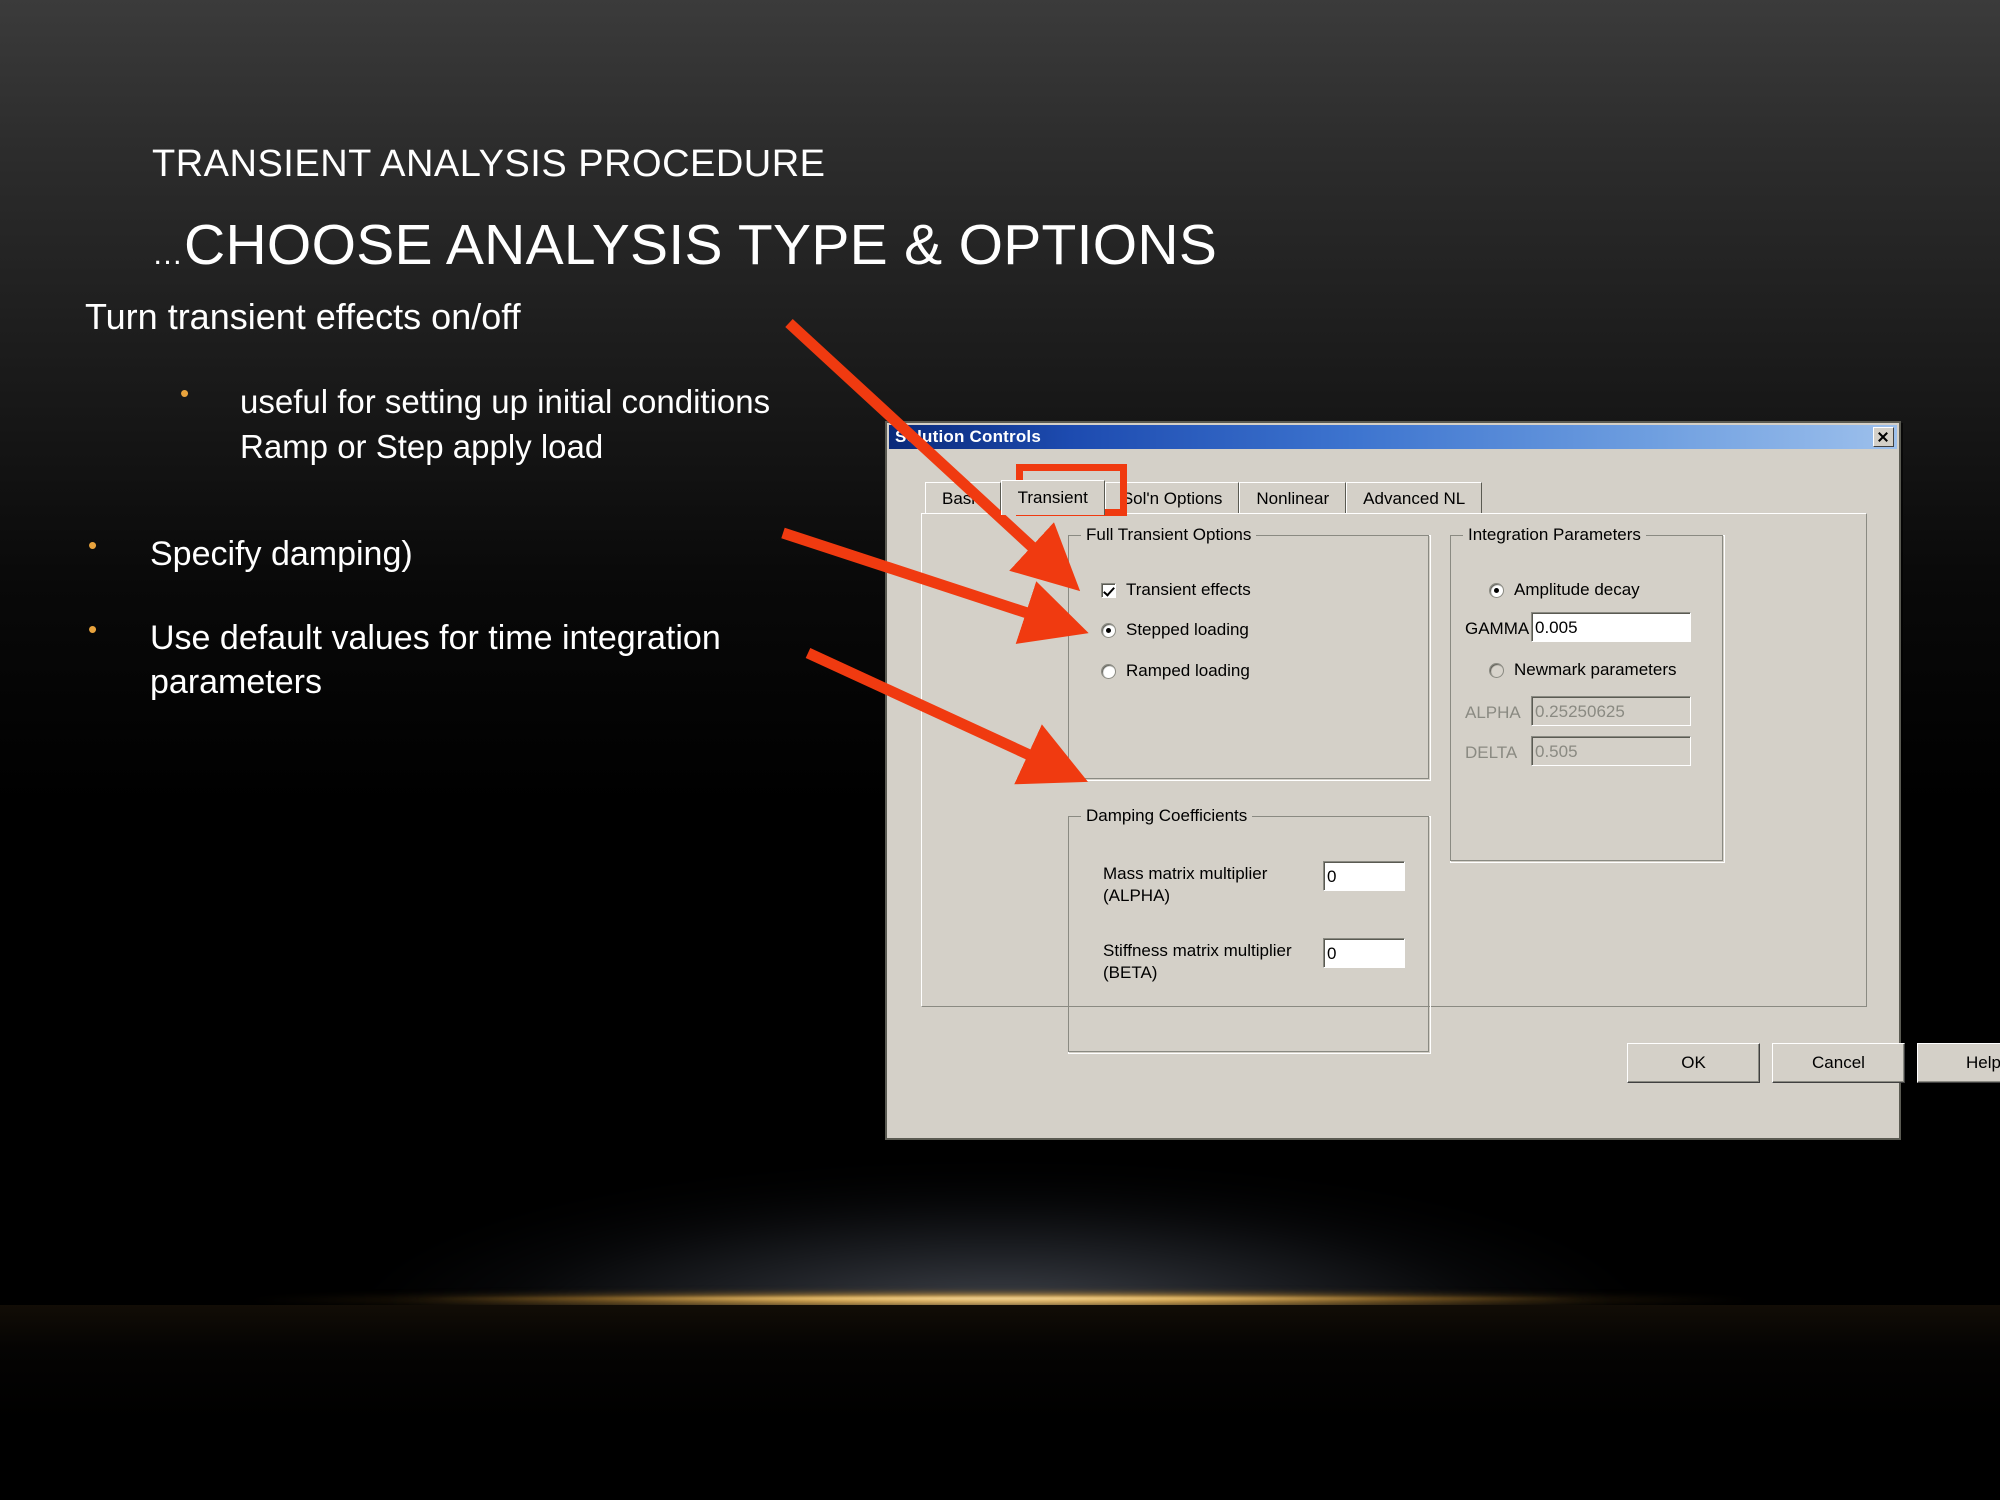 This screenshot has width=2000, height=1500. Describe the element at coordinates (1883, 437) in the screenshot. I see `close-icon` at that location.